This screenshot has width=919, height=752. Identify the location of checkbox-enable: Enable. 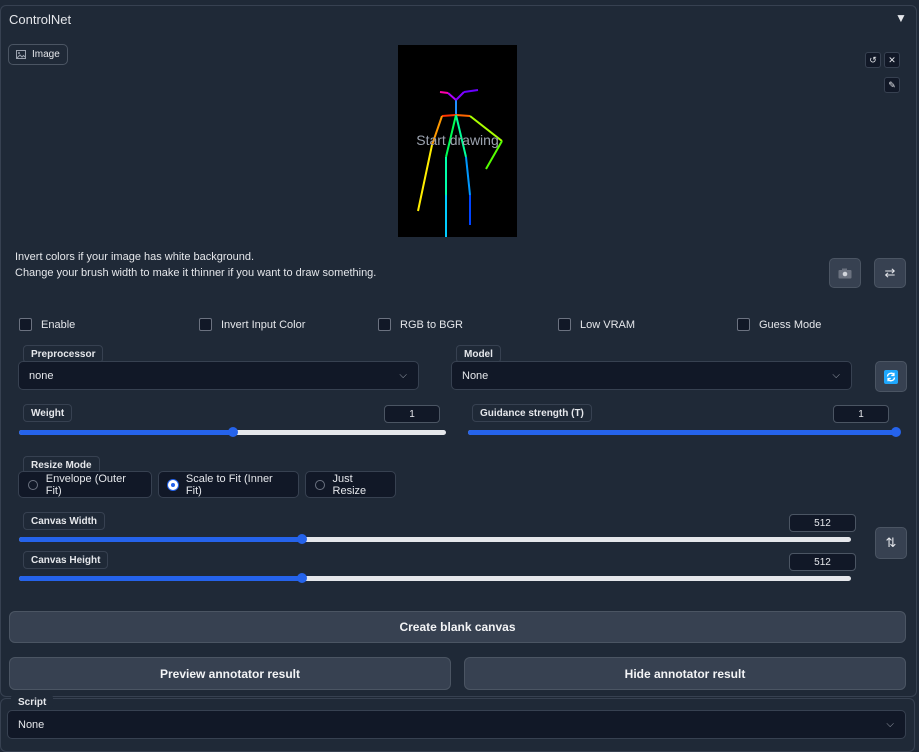
(47, 324).